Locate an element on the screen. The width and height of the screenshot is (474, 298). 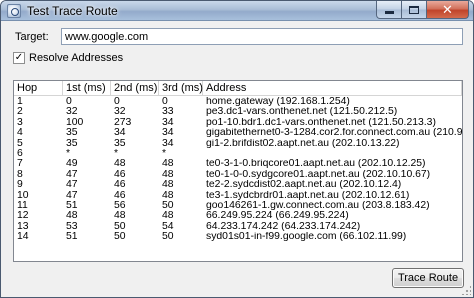
resolve-addresses-label: Resolve Addresses is located at coordinates (76, 58).